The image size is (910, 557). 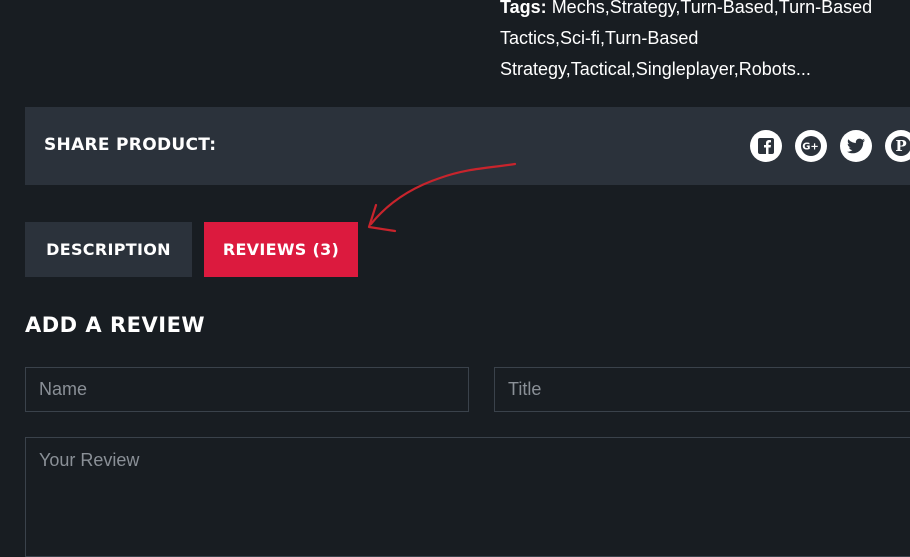 I want to click on svg-text: P, so click(x=900, y=146).